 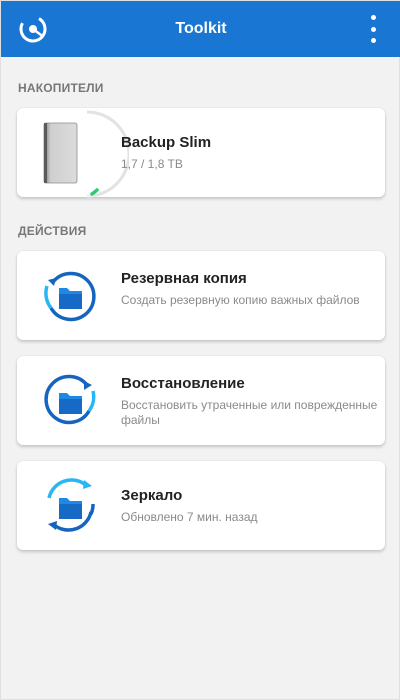 What do you see at coordinates (189, 517) in the screenshot?
I see `mirror-status: Обновлено 7 мин. назад` at bounding box center [189, 517].